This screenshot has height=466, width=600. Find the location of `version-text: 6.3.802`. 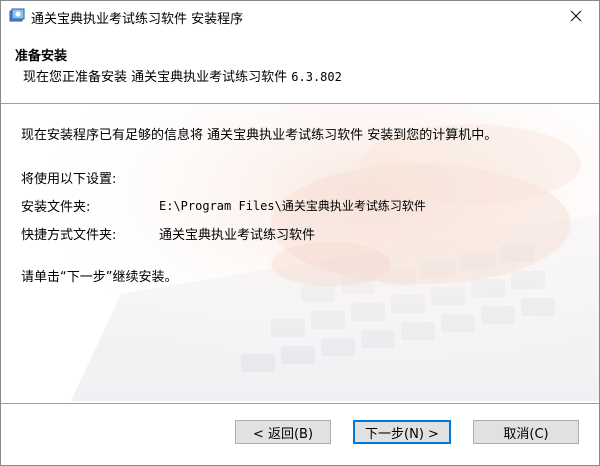

version-text: 6.3.802 is located at coordinates (316, 77).